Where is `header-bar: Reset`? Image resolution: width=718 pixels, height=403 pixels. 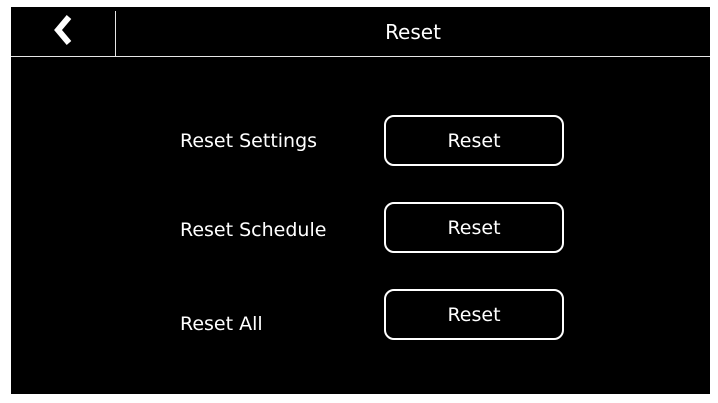 header-bar: Reset is located at coordinates (360, 32).